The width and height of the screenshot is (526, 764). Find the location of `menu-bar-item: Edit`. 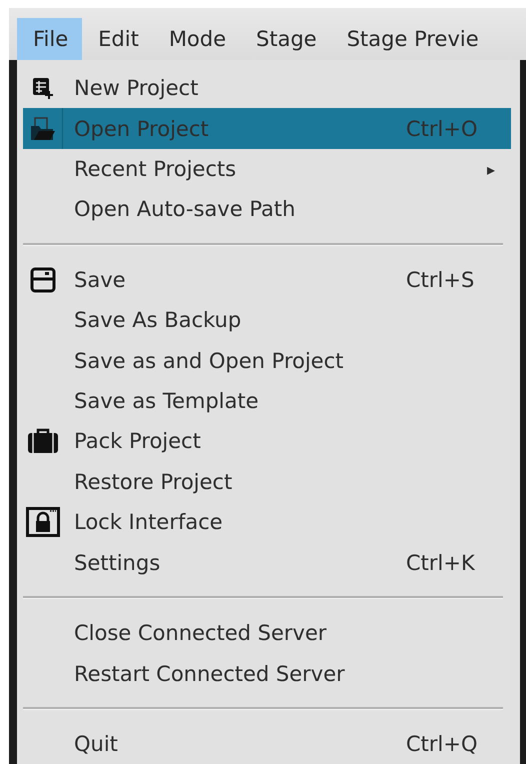

menu-bar-item: Edit is located at coordinates (117, 39).